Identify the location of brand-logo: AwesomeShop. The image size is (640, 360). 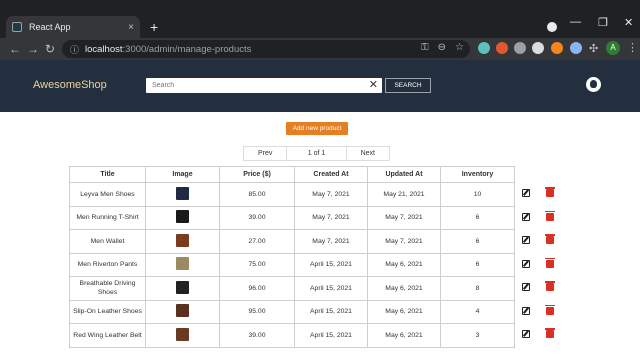
(70, 85).